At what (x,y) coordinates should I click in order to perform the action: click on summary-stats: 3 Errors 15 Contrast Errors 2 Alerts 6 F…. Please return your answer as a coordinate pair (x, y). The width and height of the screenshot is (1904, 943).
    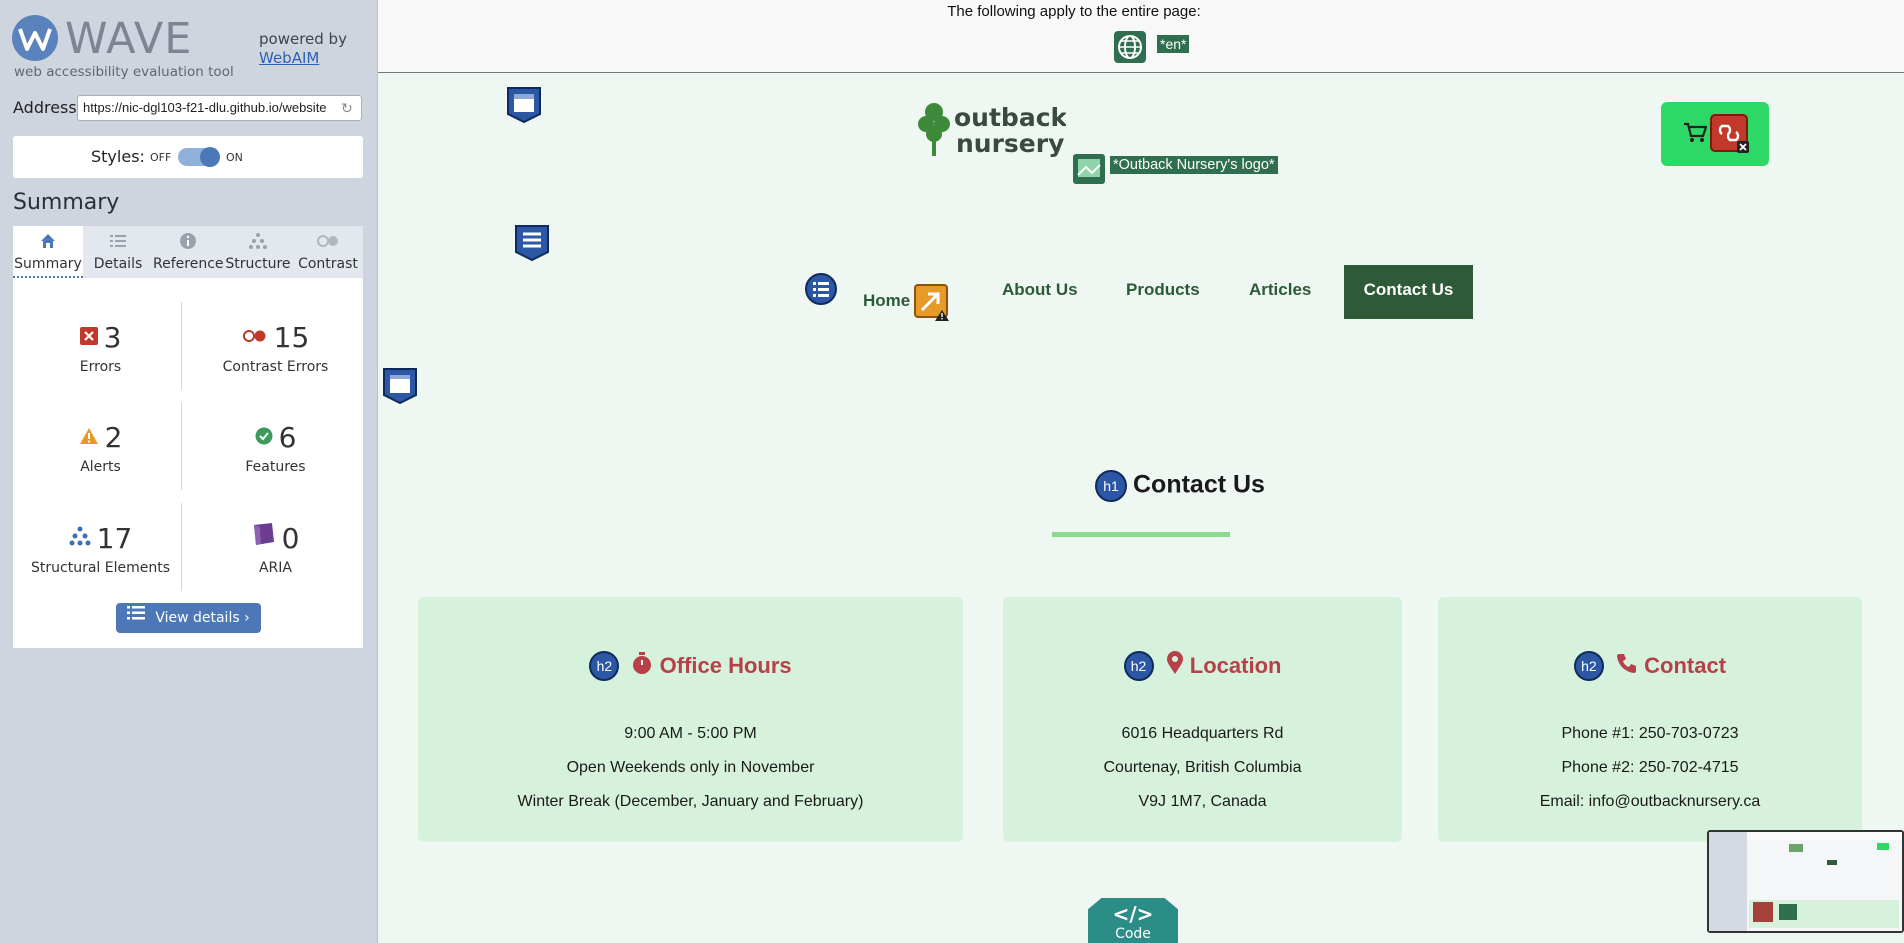
    Looking at the image, I should click on (188, 463).